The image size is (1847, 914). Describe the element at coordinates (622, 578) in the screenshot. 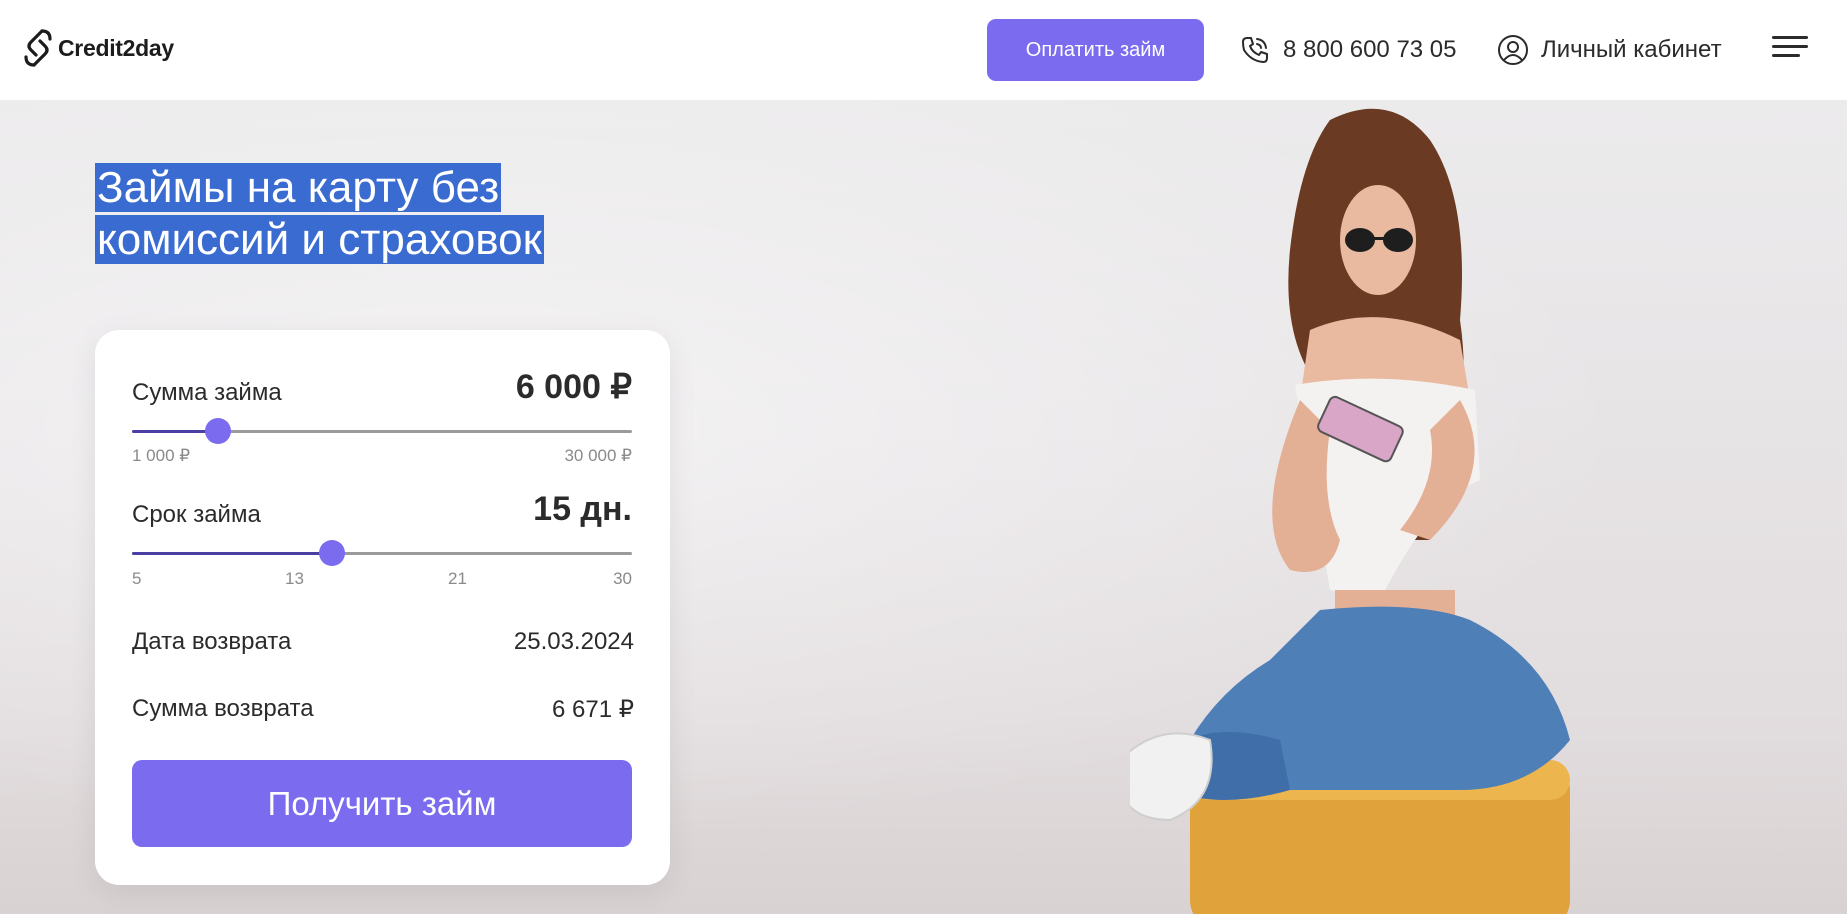

I see `term-tick: 30` at that location.